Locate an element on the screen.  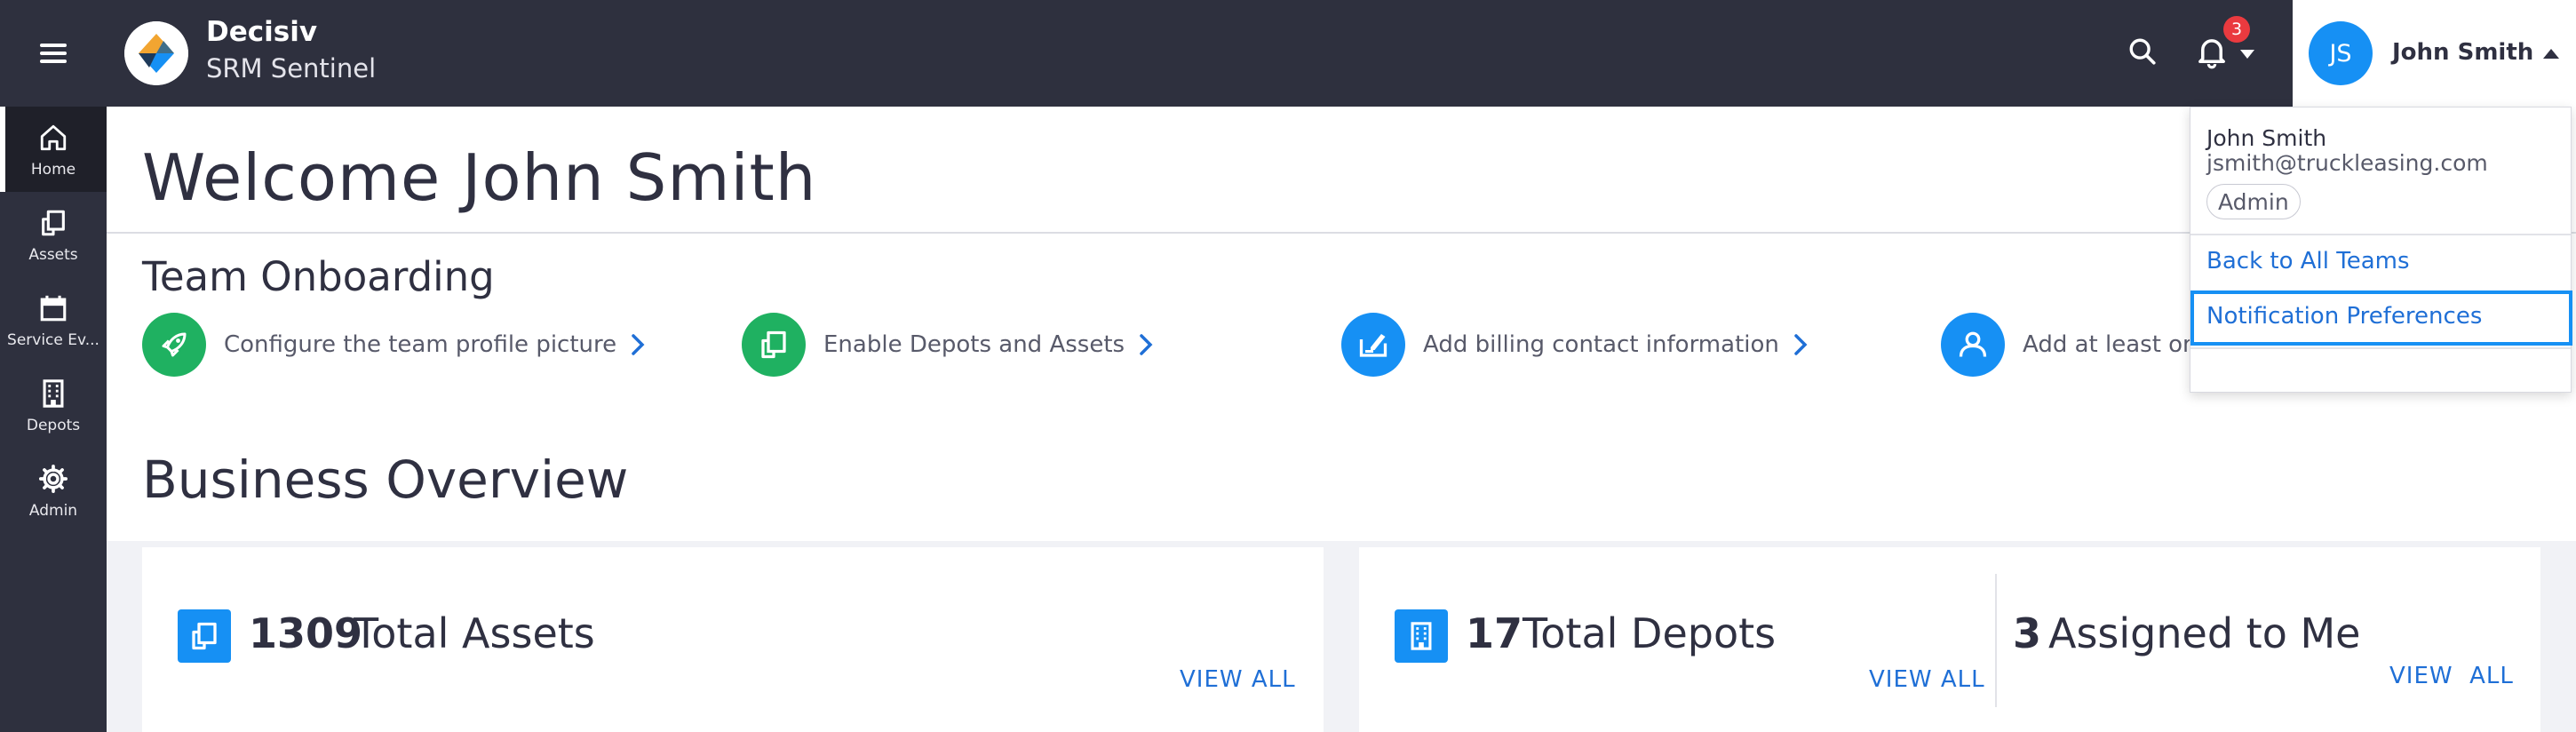
sidebar-item-admin: Admin is located at coordinates (53, 490).